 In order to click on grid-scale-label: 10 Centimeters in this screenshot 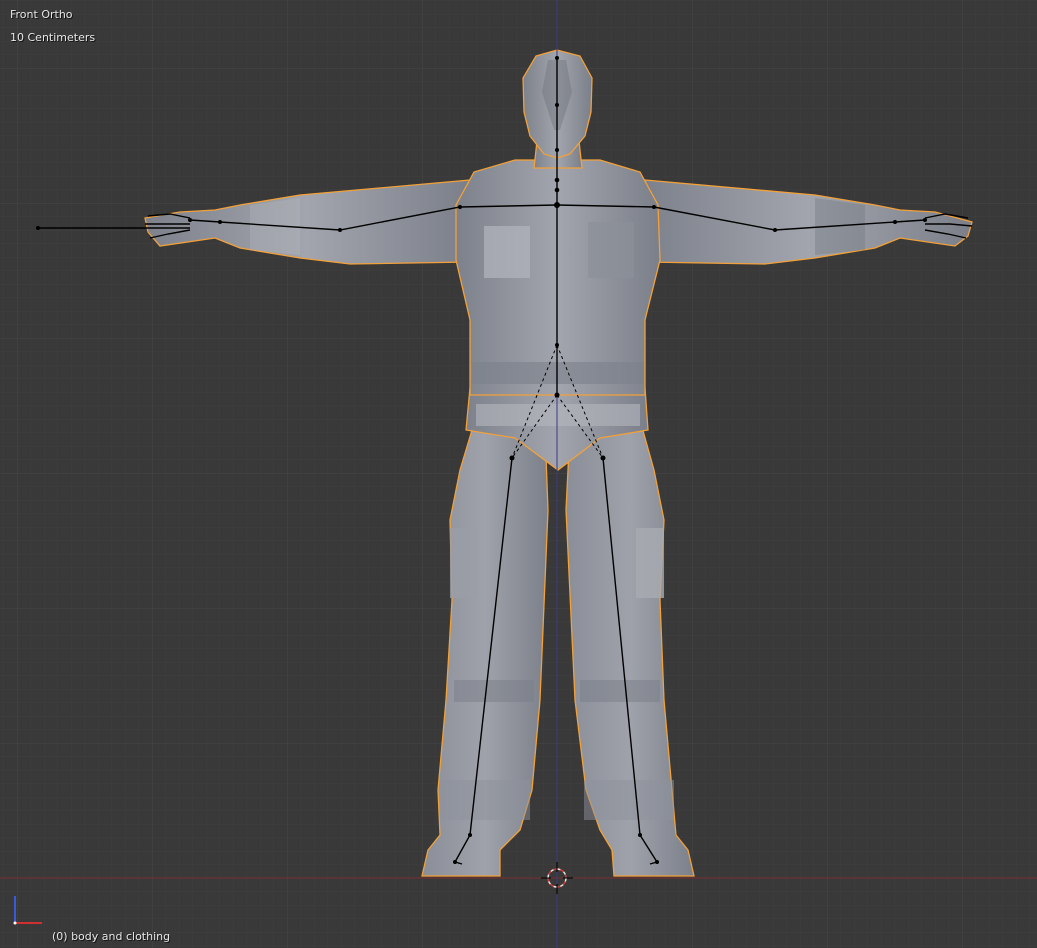, I will do `click(53, 37)`.